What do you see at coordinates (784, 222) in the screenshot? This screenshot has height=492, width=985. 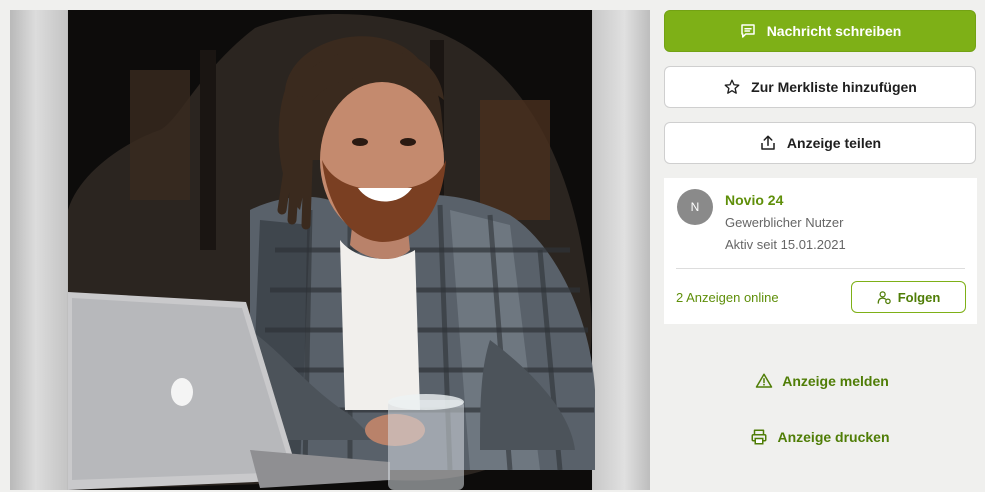 I see `seller-type: Gewerblicher Nutzer` at bounding box center [784, 222].